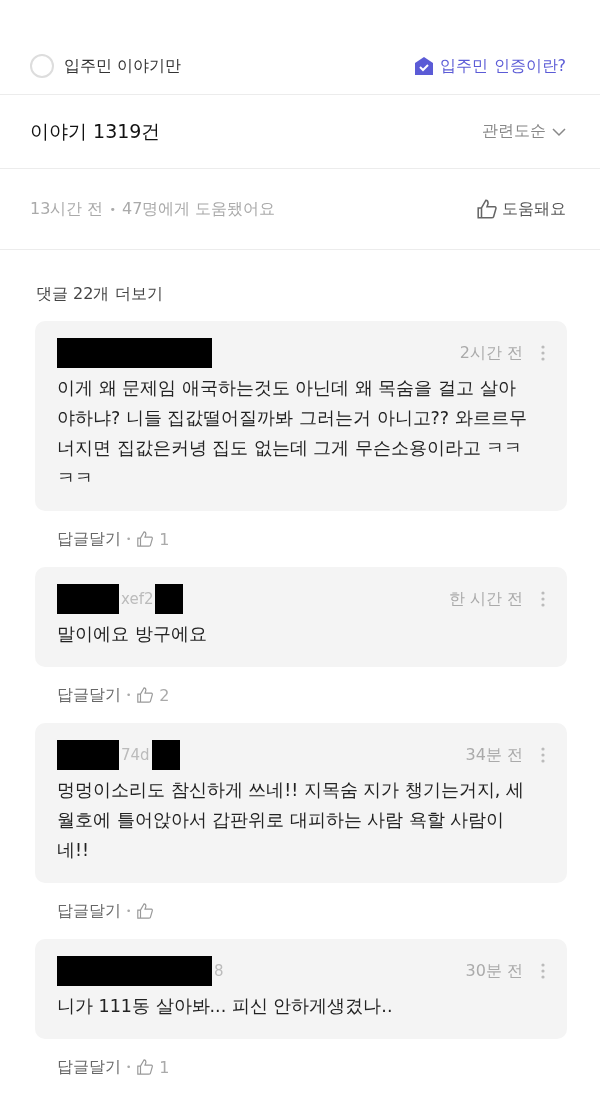 The height and width of the screenshot is (1099, 600). Describe the element at coordinates (424, 66) in the screenshot. I see `house-check-icon` at that location.